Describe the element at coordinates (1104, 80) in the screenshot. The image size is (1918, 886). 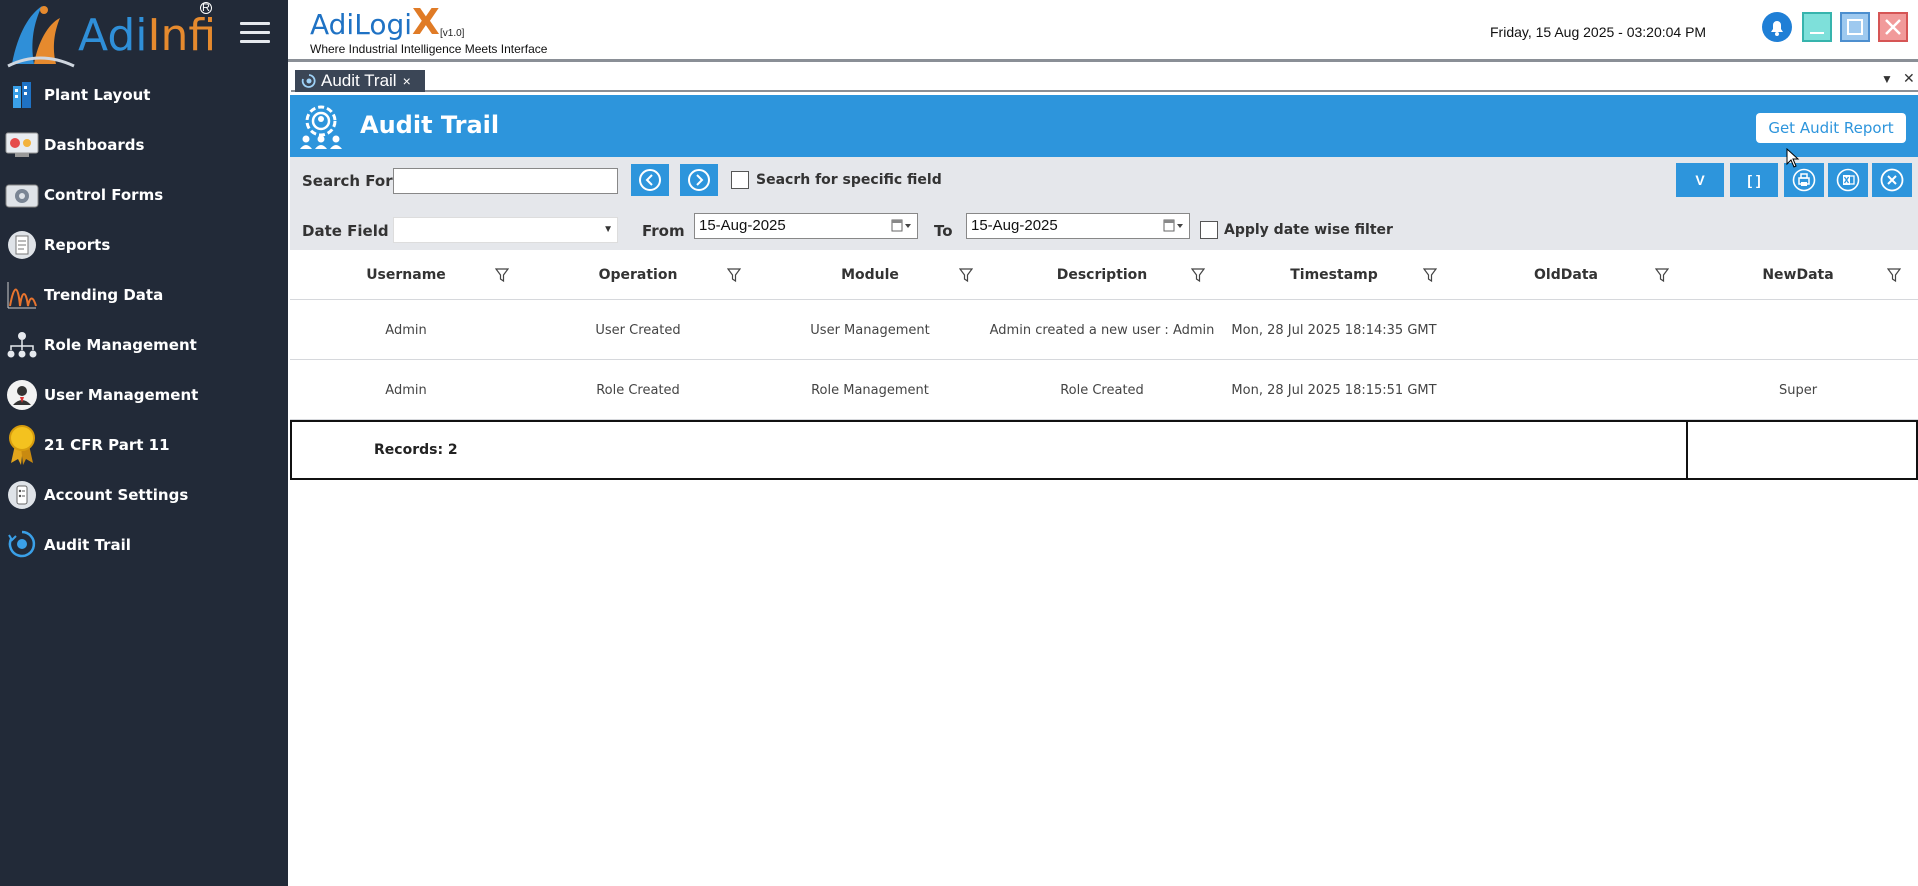
I see `tab-strip: Audit Trail × ▼ ✕` at that location.